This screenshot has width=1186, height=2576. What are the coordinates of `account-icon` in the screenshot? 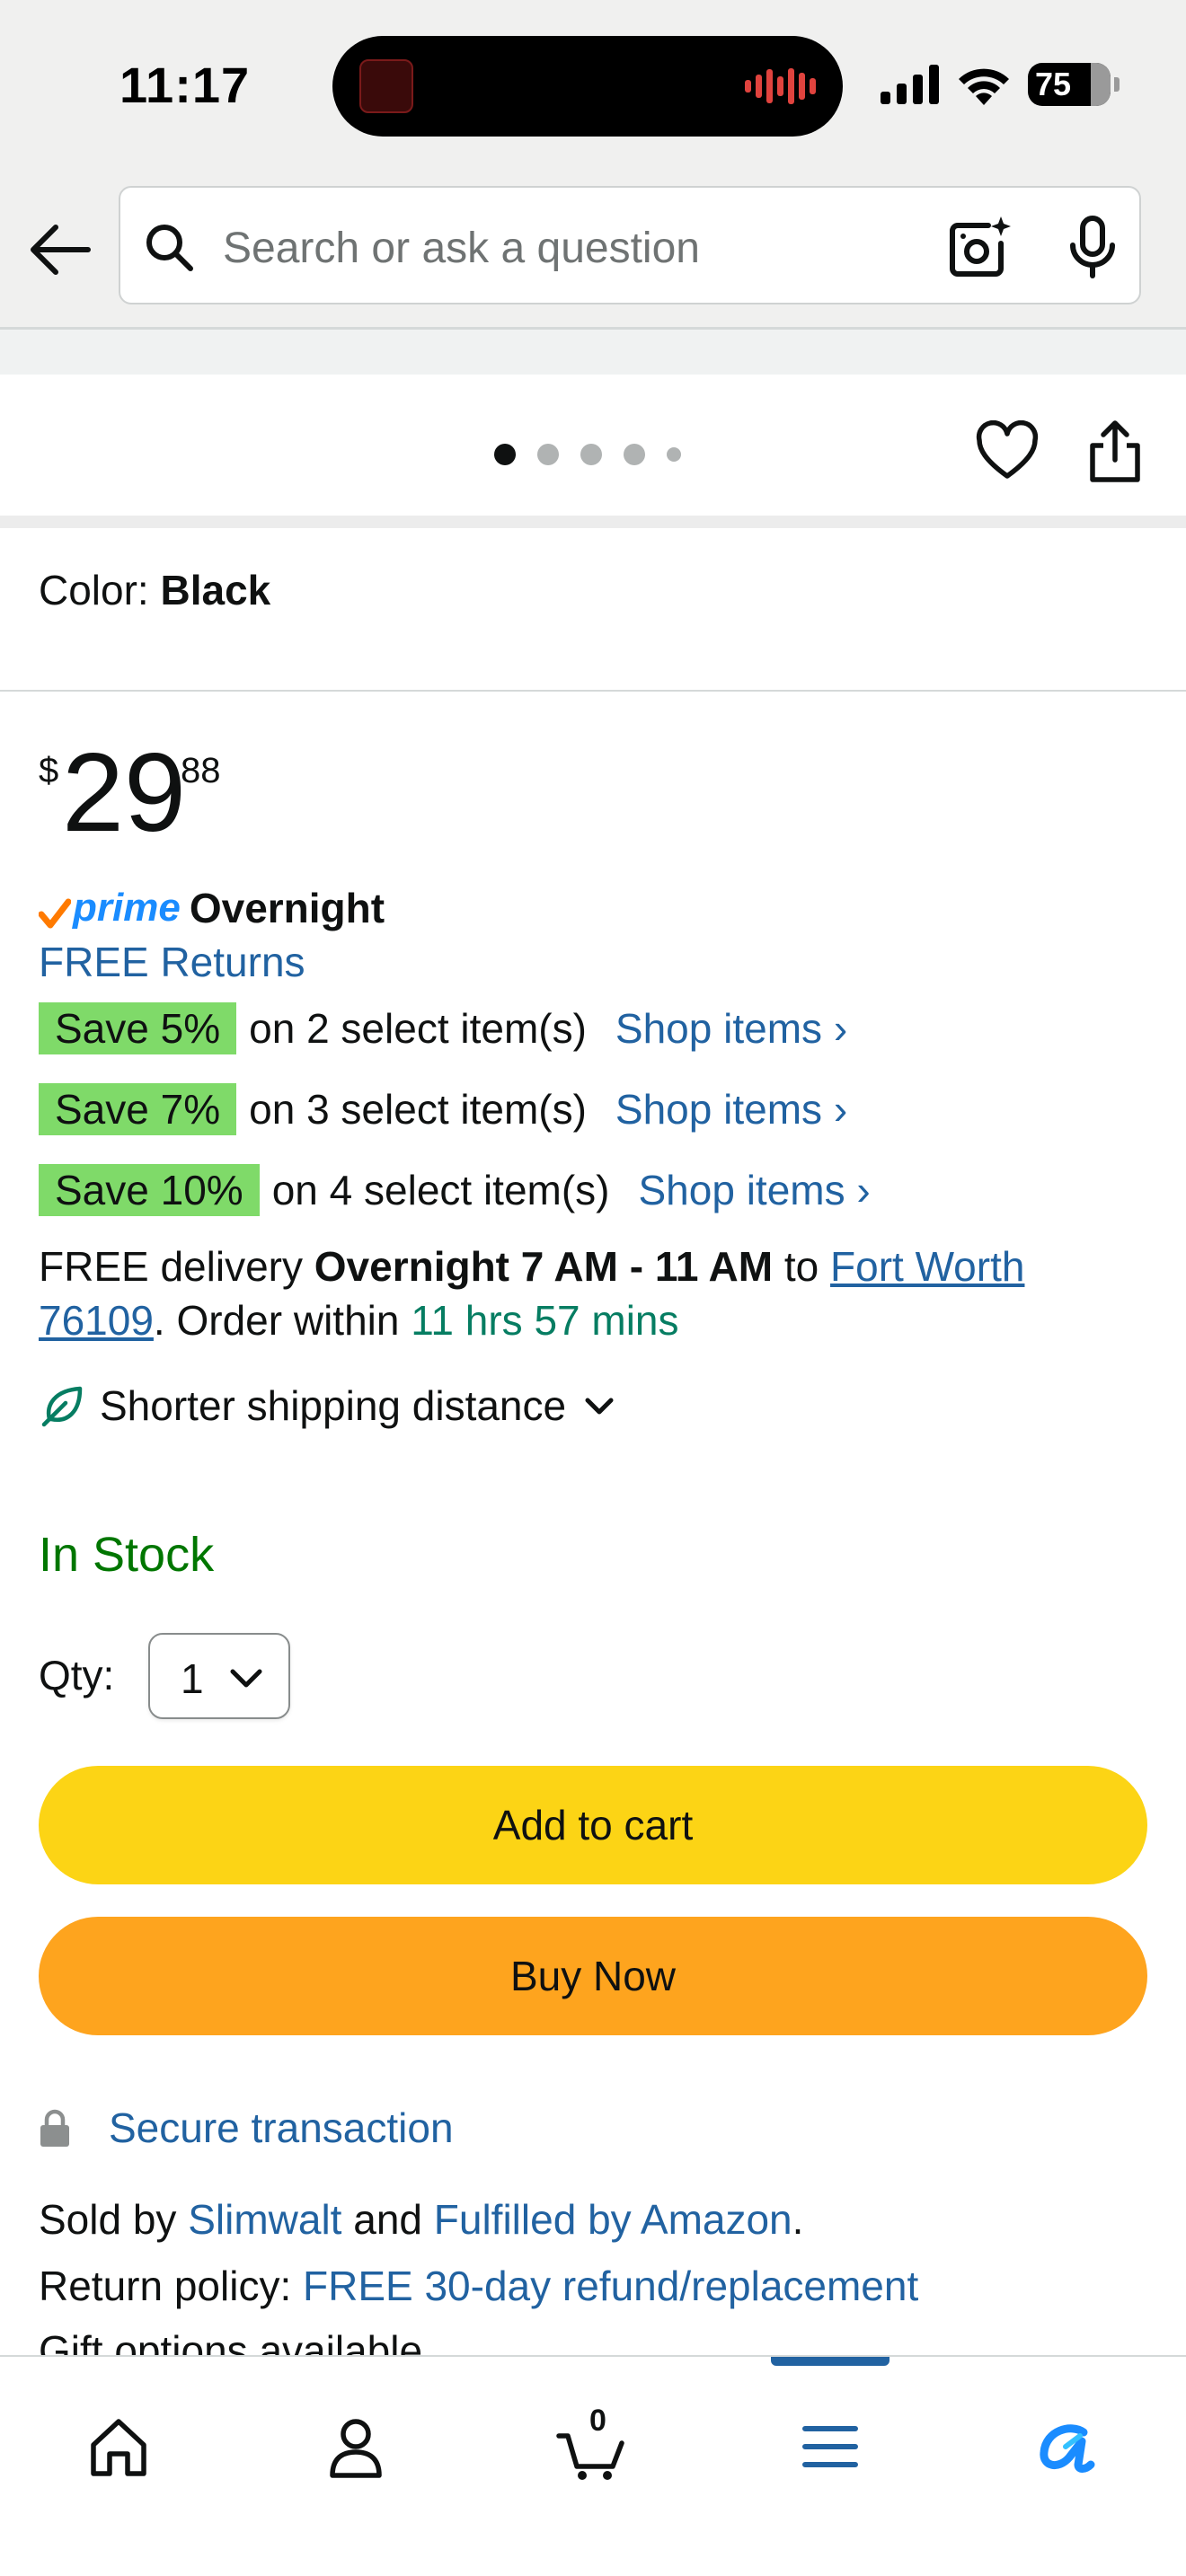 It's located at (356, 2447).